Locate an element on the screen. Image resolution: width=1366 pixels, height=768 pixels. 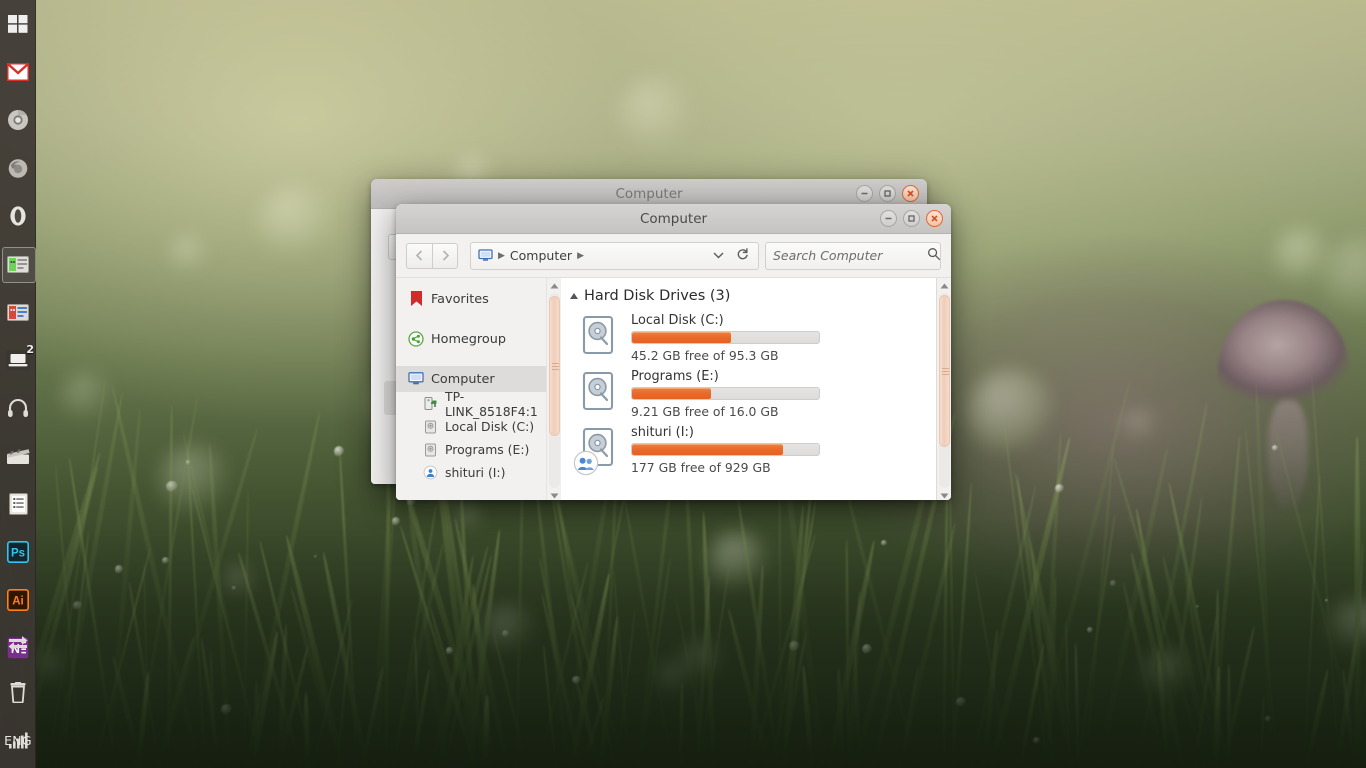
launcher-item-headphones is located at coordinates (18, 408).